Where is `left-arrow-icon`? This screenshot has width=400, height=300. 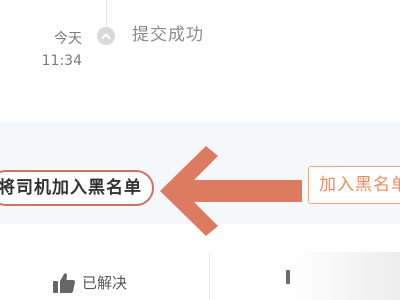
left-arrow-icon is located at coordinates (231, 191).